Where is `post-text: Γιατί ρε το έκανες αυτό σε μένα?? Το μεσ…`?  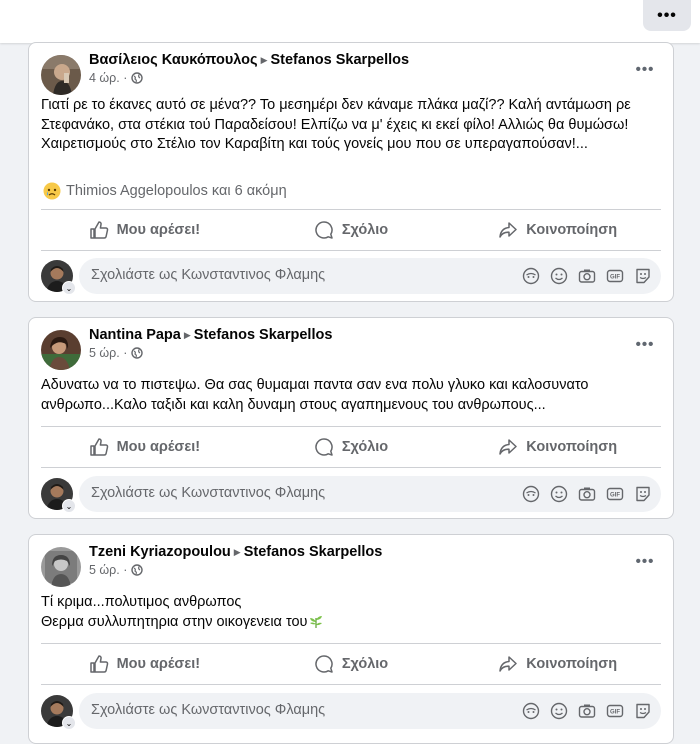 post-text: Γιατί ρε το έκανες αυτό σε μένα?? Το μεσ… is located at coordinates (336, 124).